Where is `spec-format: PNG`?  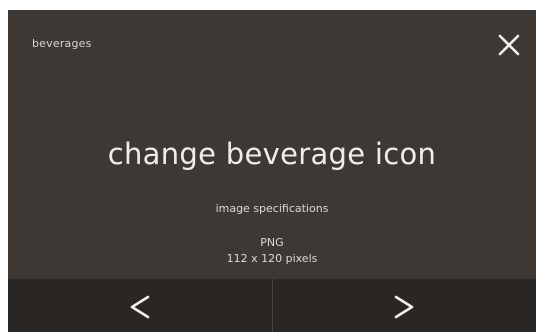
spec-format: PNG is located at coordinates (272, 242).